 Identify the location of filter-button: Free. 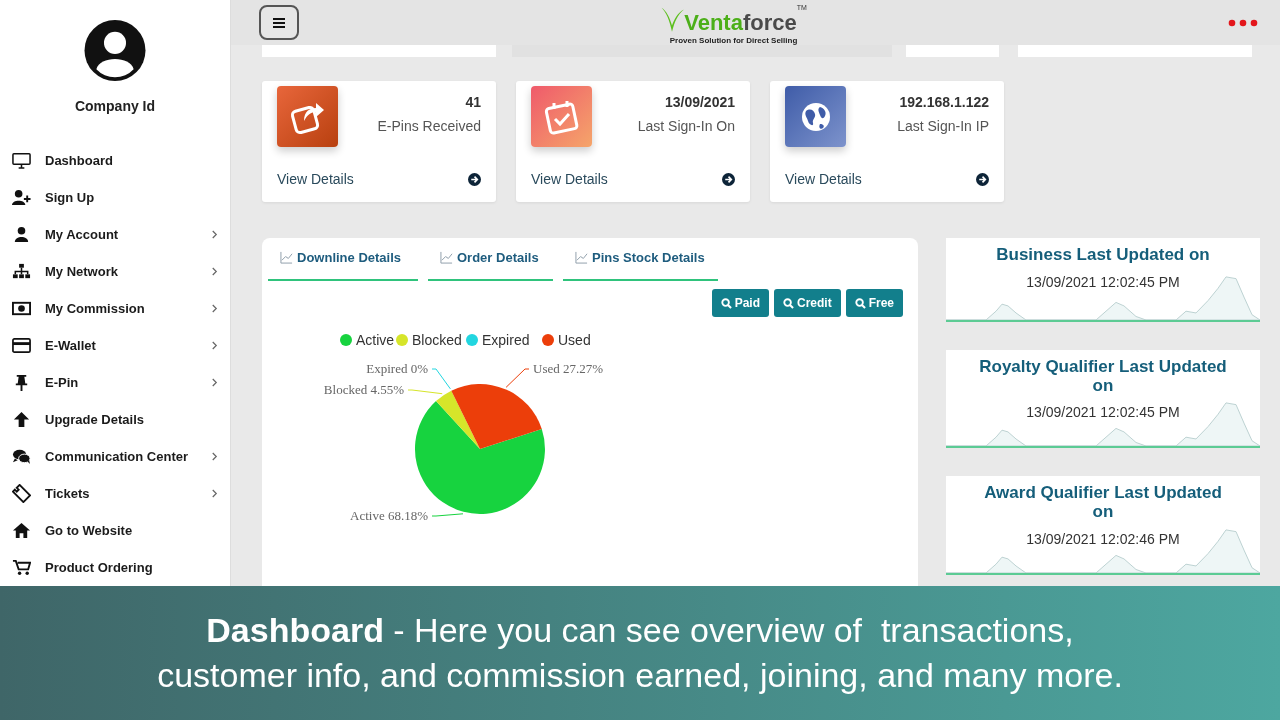
(874, 303).